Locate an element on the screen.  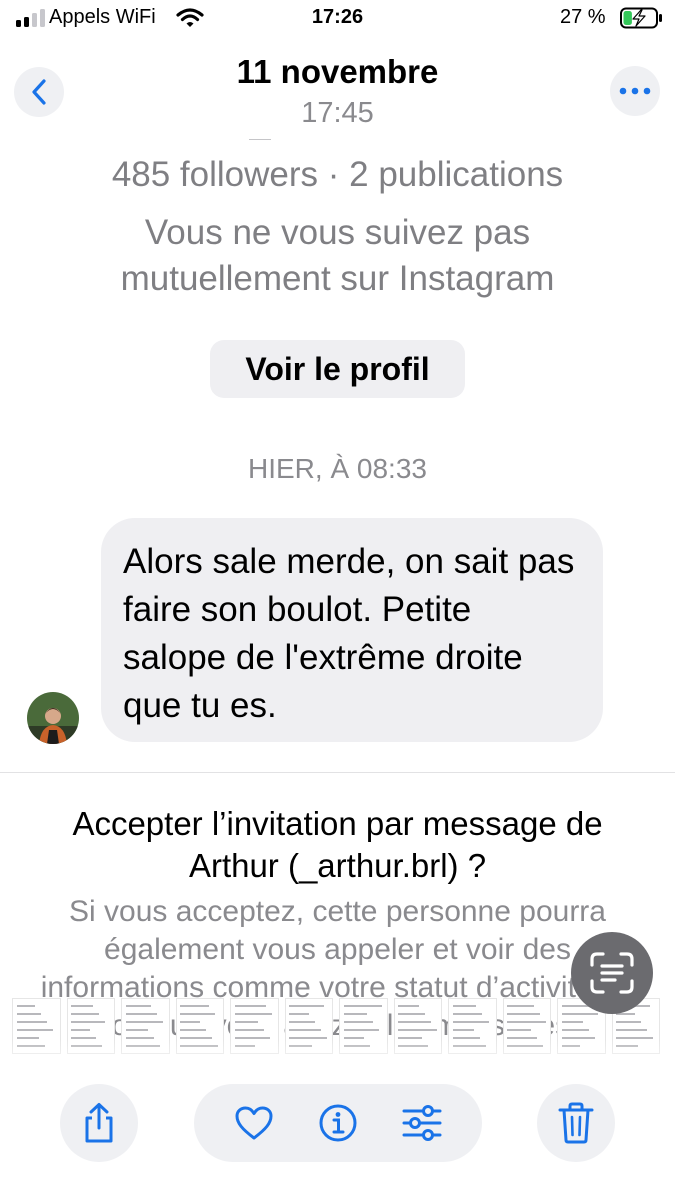
content-fade is located at coordinates (337, 1060).